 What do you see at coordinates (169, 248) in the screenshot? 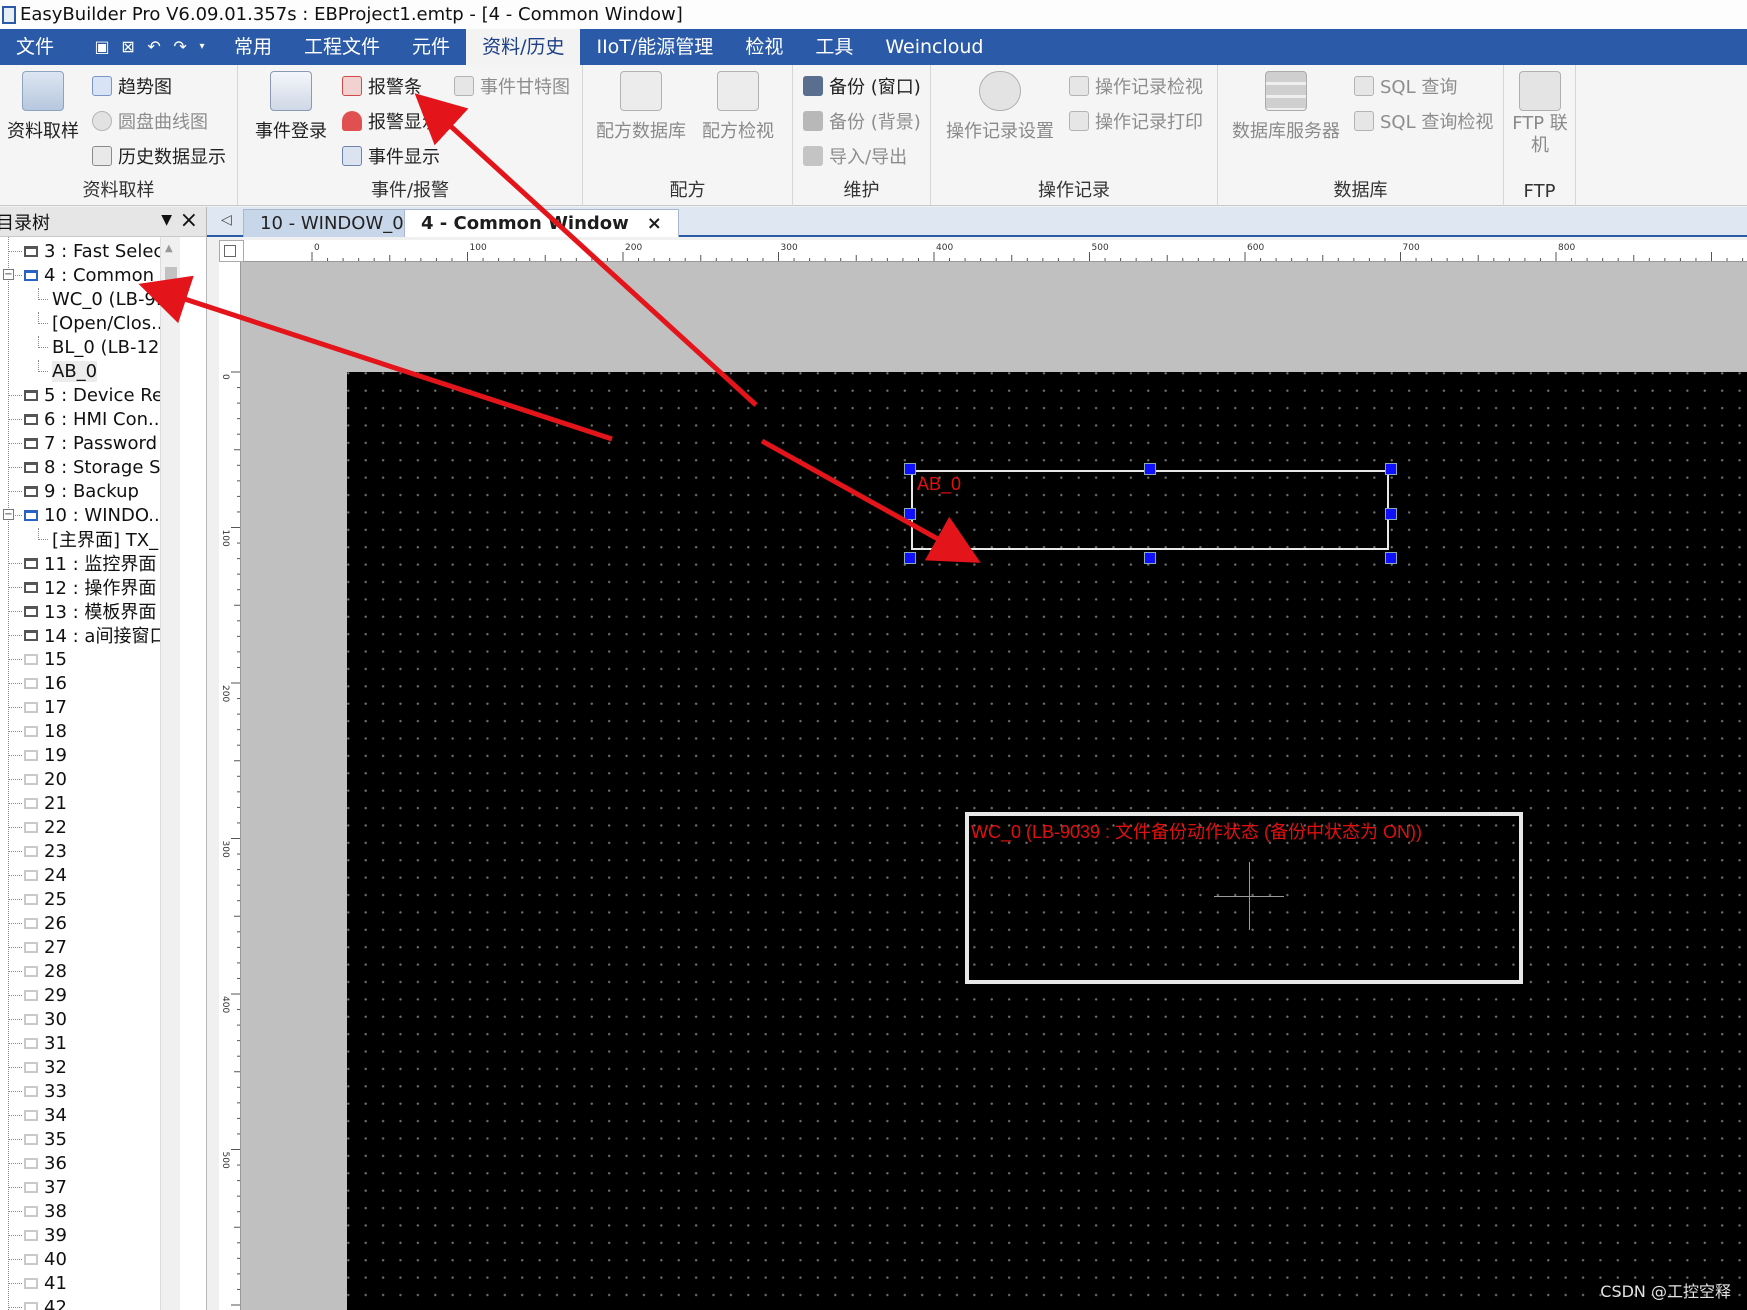
I see `scroll-up-icon: ▲` at bounding box center [169, 248].